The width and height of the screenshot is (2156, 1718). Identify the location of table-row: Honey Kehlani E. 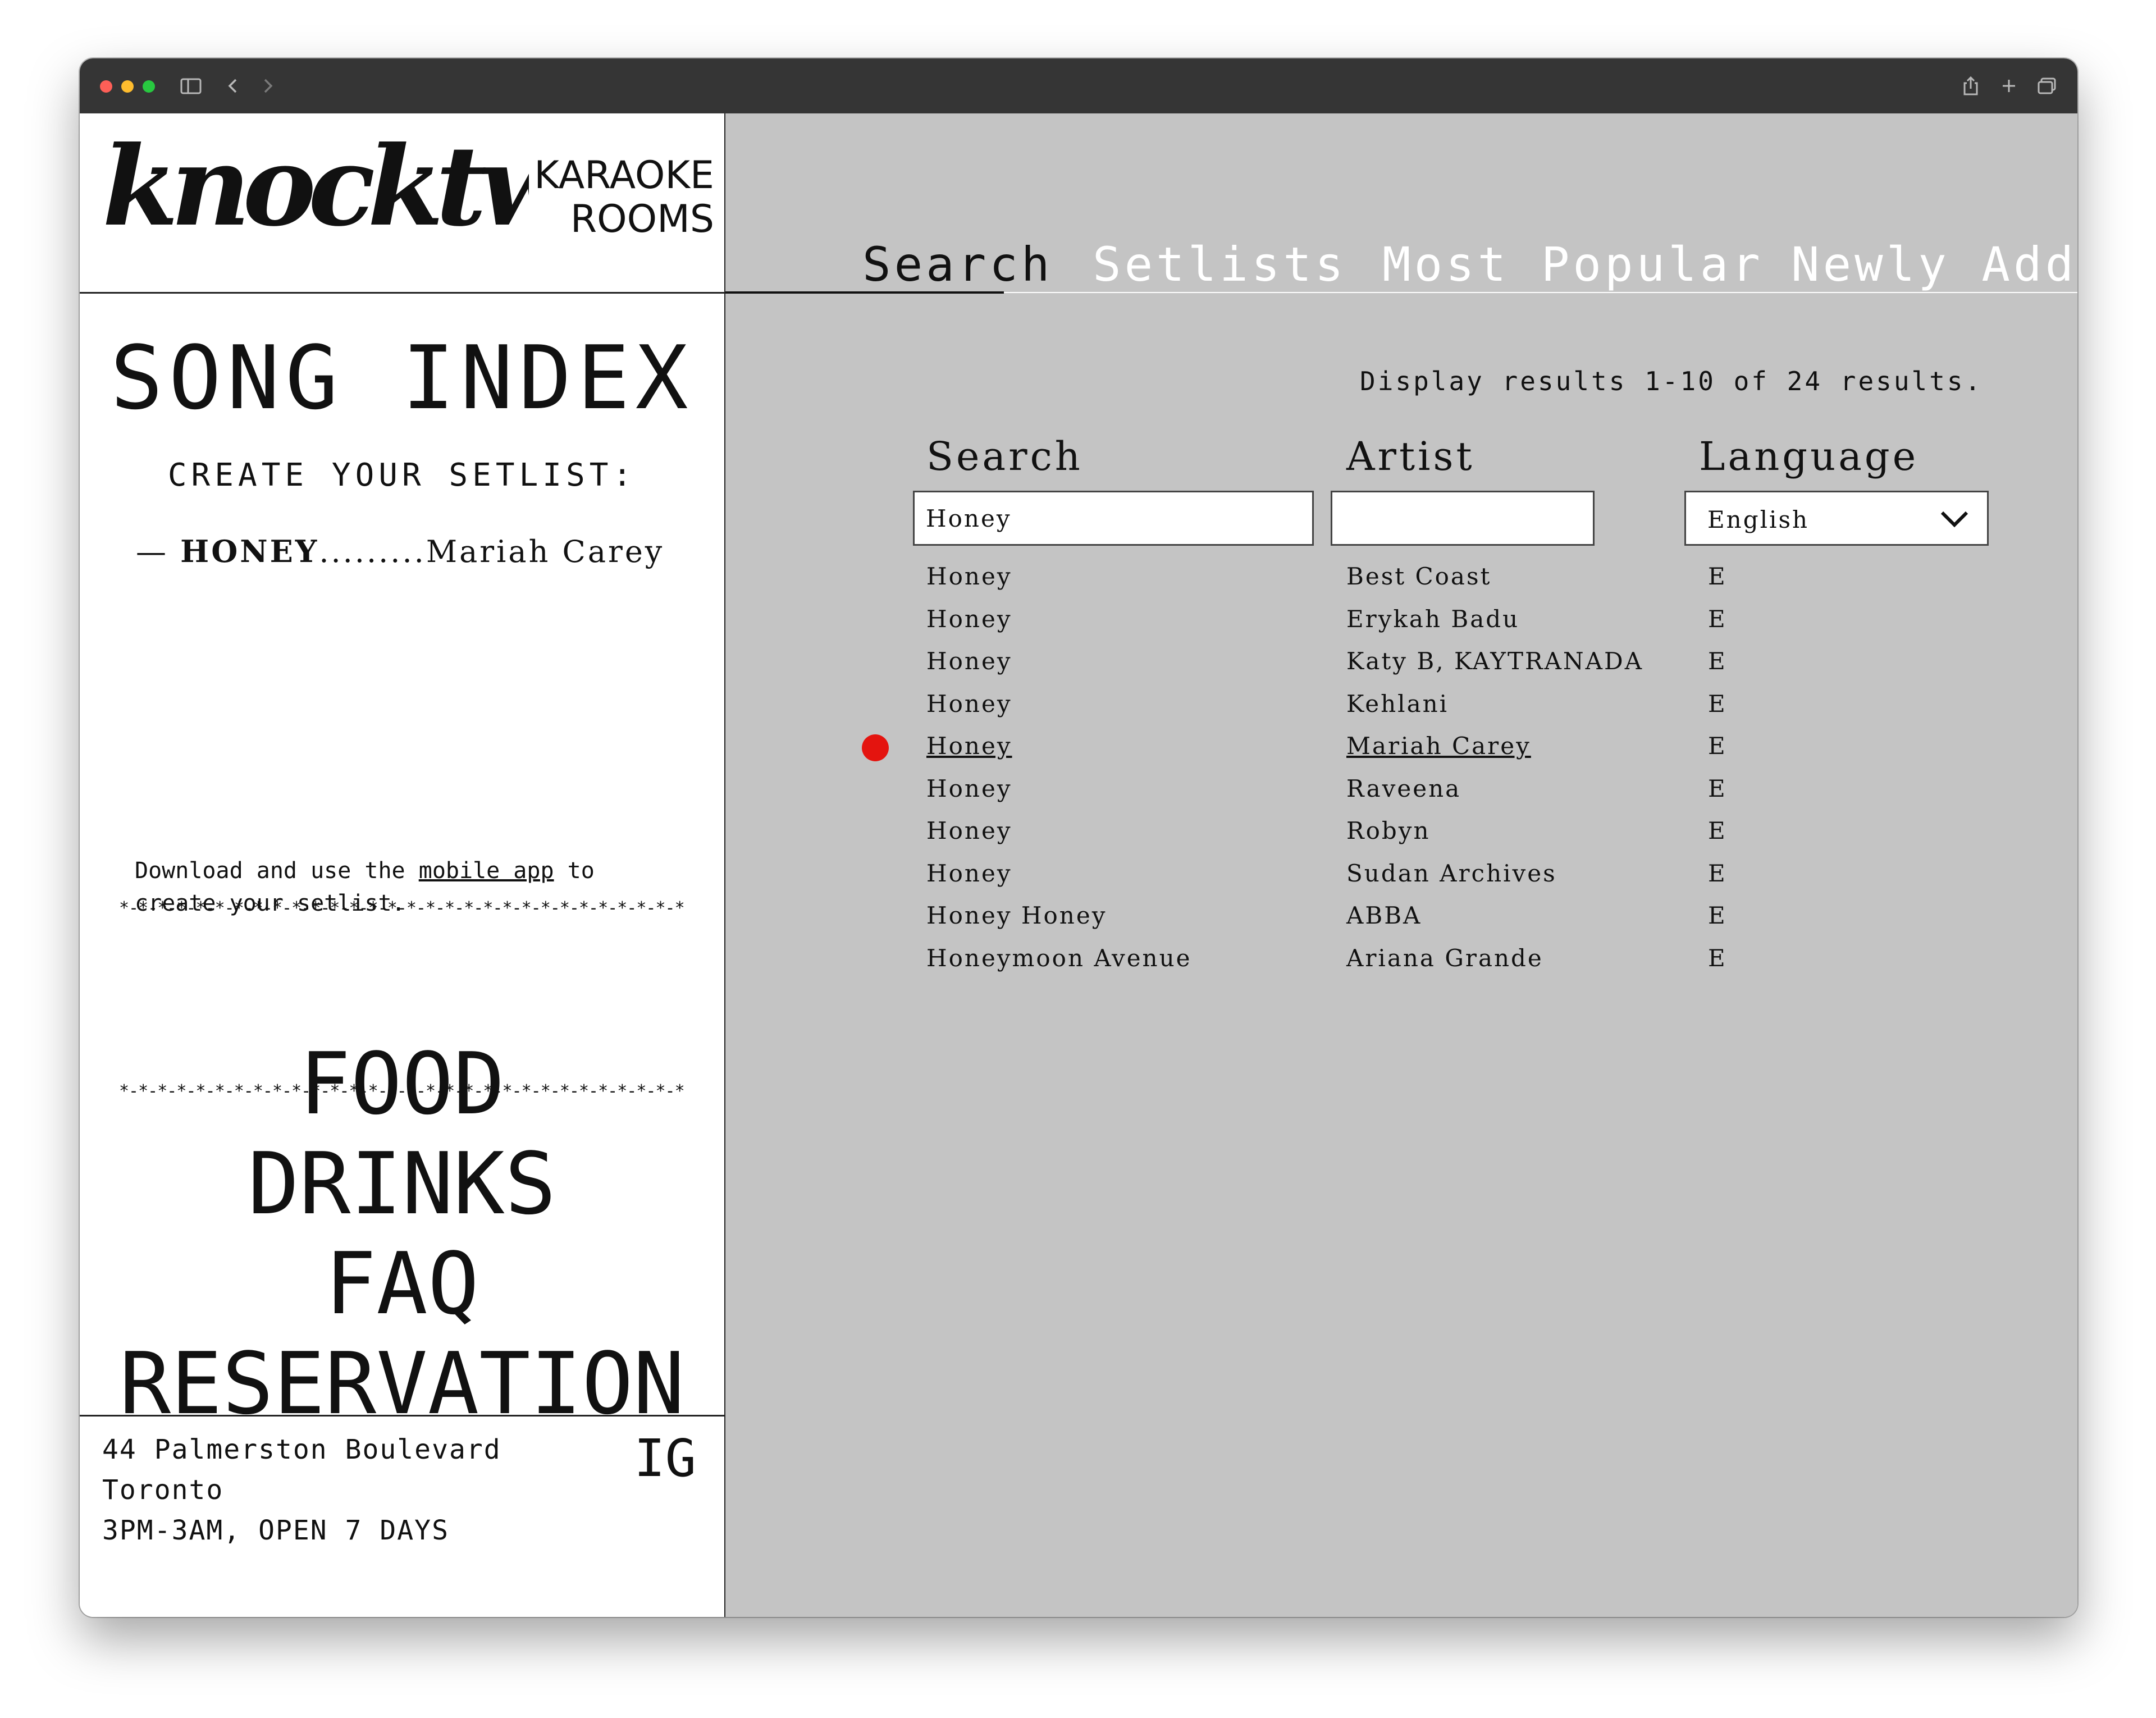
(1401, 711).